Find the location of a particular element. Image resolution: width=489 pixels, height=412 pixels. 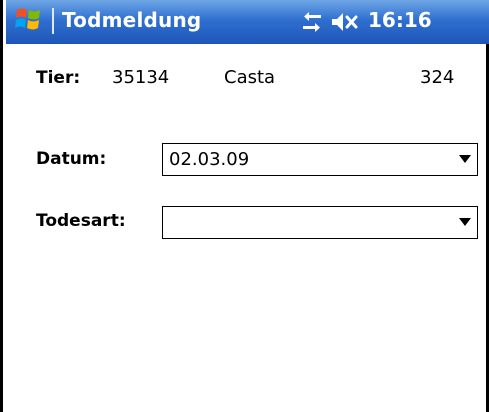

clock: 16:16 is located at coordinates (400, 20).